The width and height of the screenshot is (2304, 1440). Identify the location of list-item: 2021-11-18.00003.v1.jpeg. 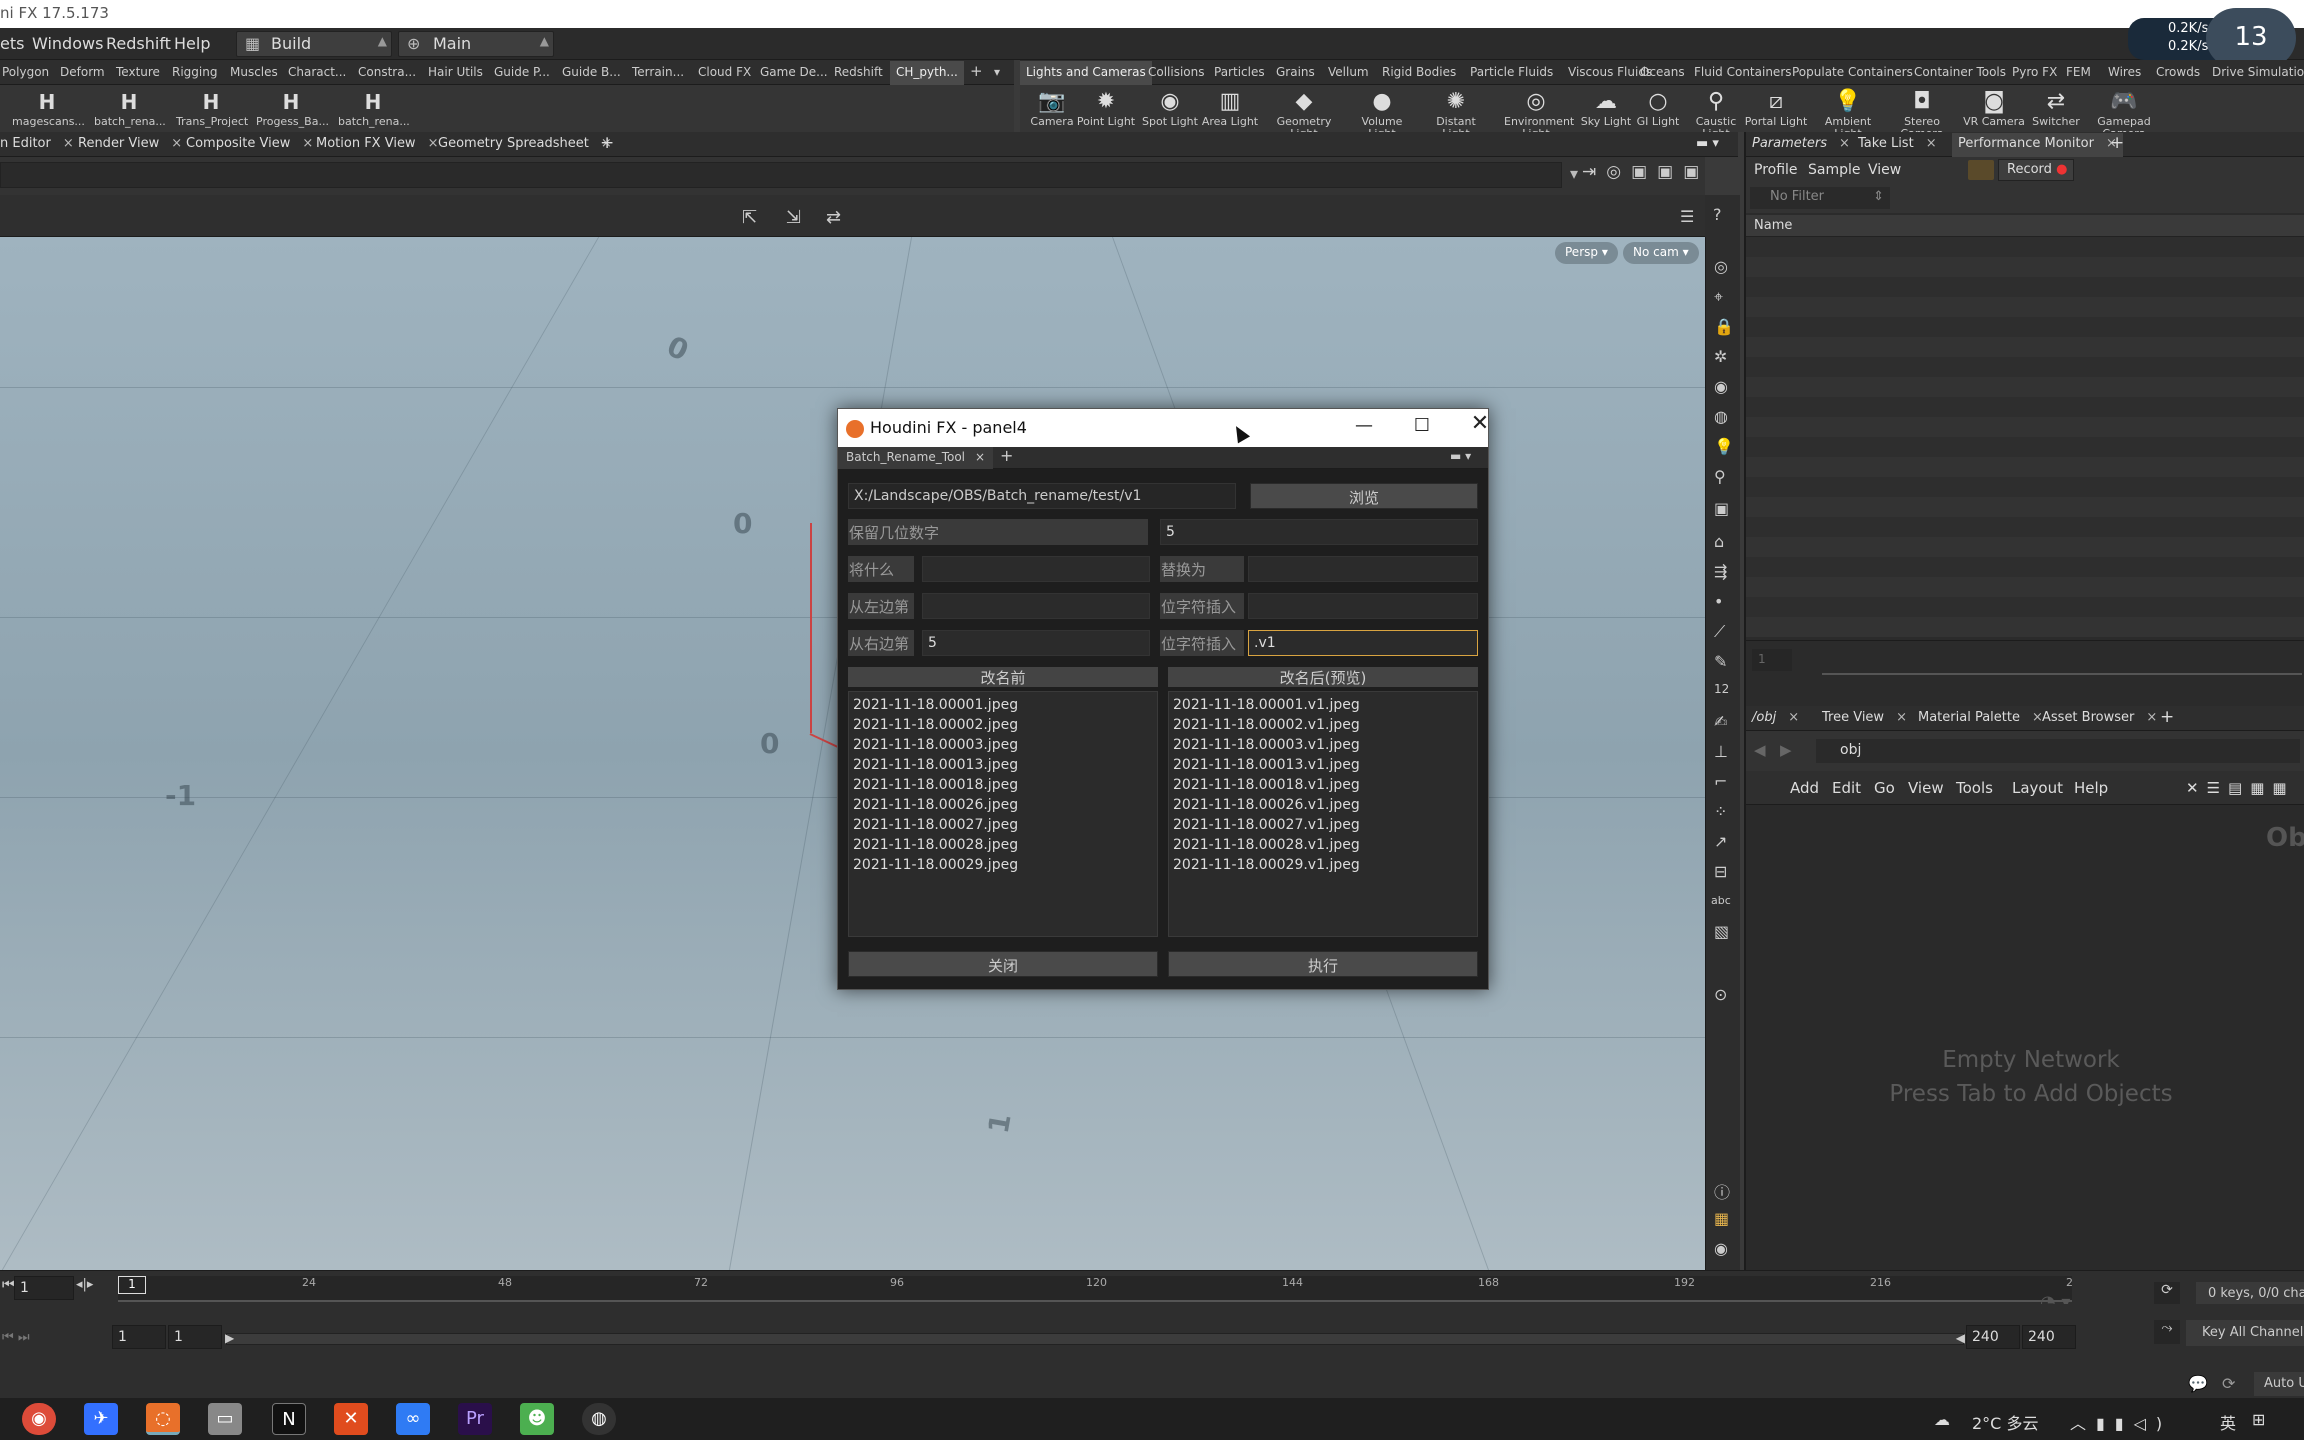
(1325, 745).